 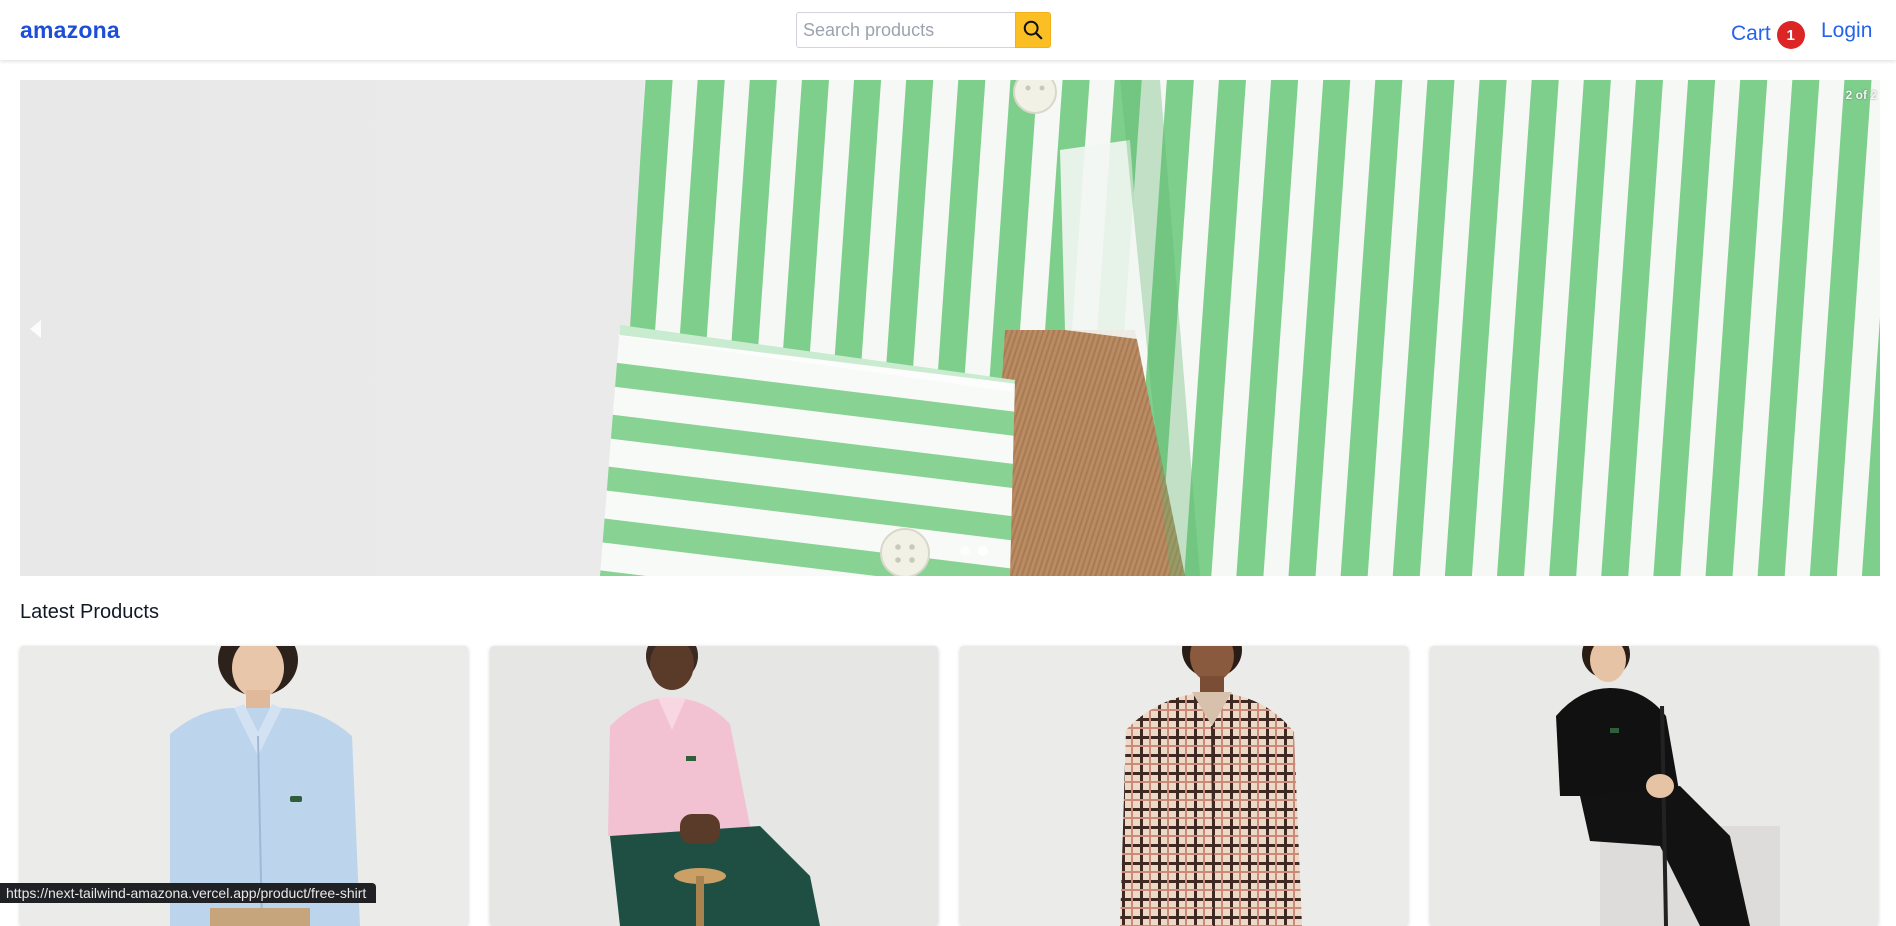 What do you see at coordinates (1861, 95) in the screenshot?
I see `carousel-slide-counter: 2 of 2` at bounding box center [1861, 95].